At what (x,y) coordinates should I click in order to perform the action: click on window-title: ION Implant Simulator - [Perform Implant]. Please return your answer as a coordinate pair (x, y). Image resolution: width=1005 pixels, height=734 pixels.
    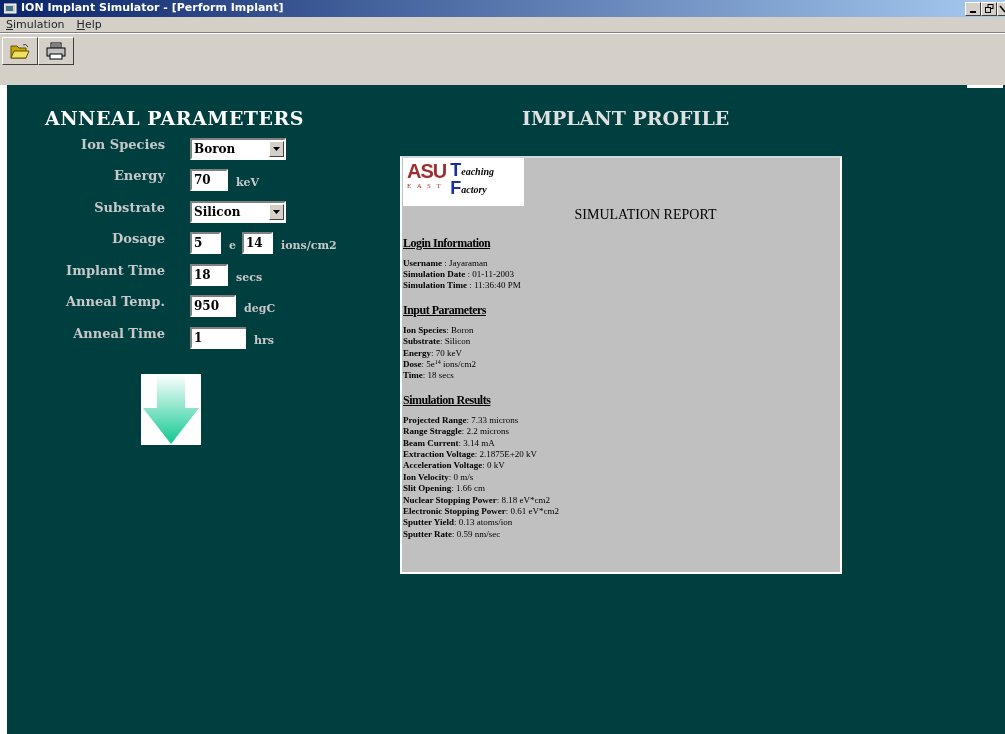
    Looking at the image, I should click on (152, 8).